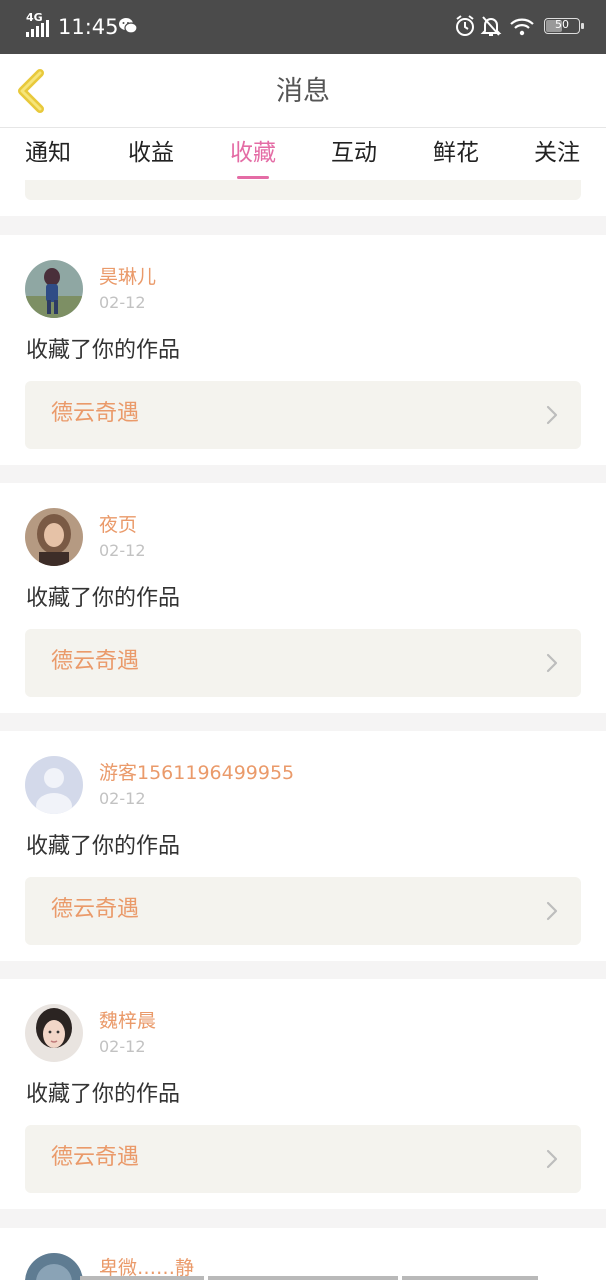 The width and height of the screenshot is (606, 1280). Describe the element at coordinates (303, 27) in the screenshot. I see `status-bar: 4G 11:45 50` at that location.